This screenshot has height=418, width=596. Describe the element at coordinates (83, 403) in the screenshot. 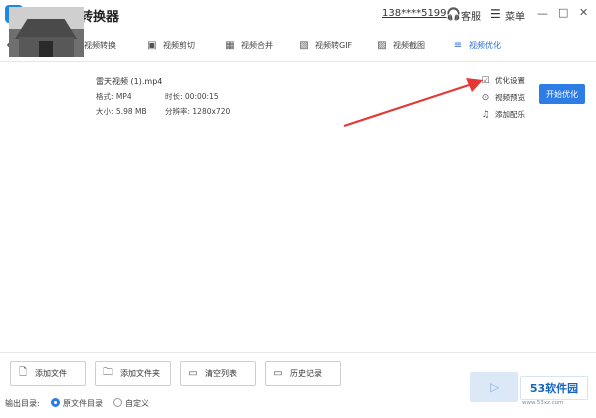

I see `source-dir-label: 原文件目录` at that location.